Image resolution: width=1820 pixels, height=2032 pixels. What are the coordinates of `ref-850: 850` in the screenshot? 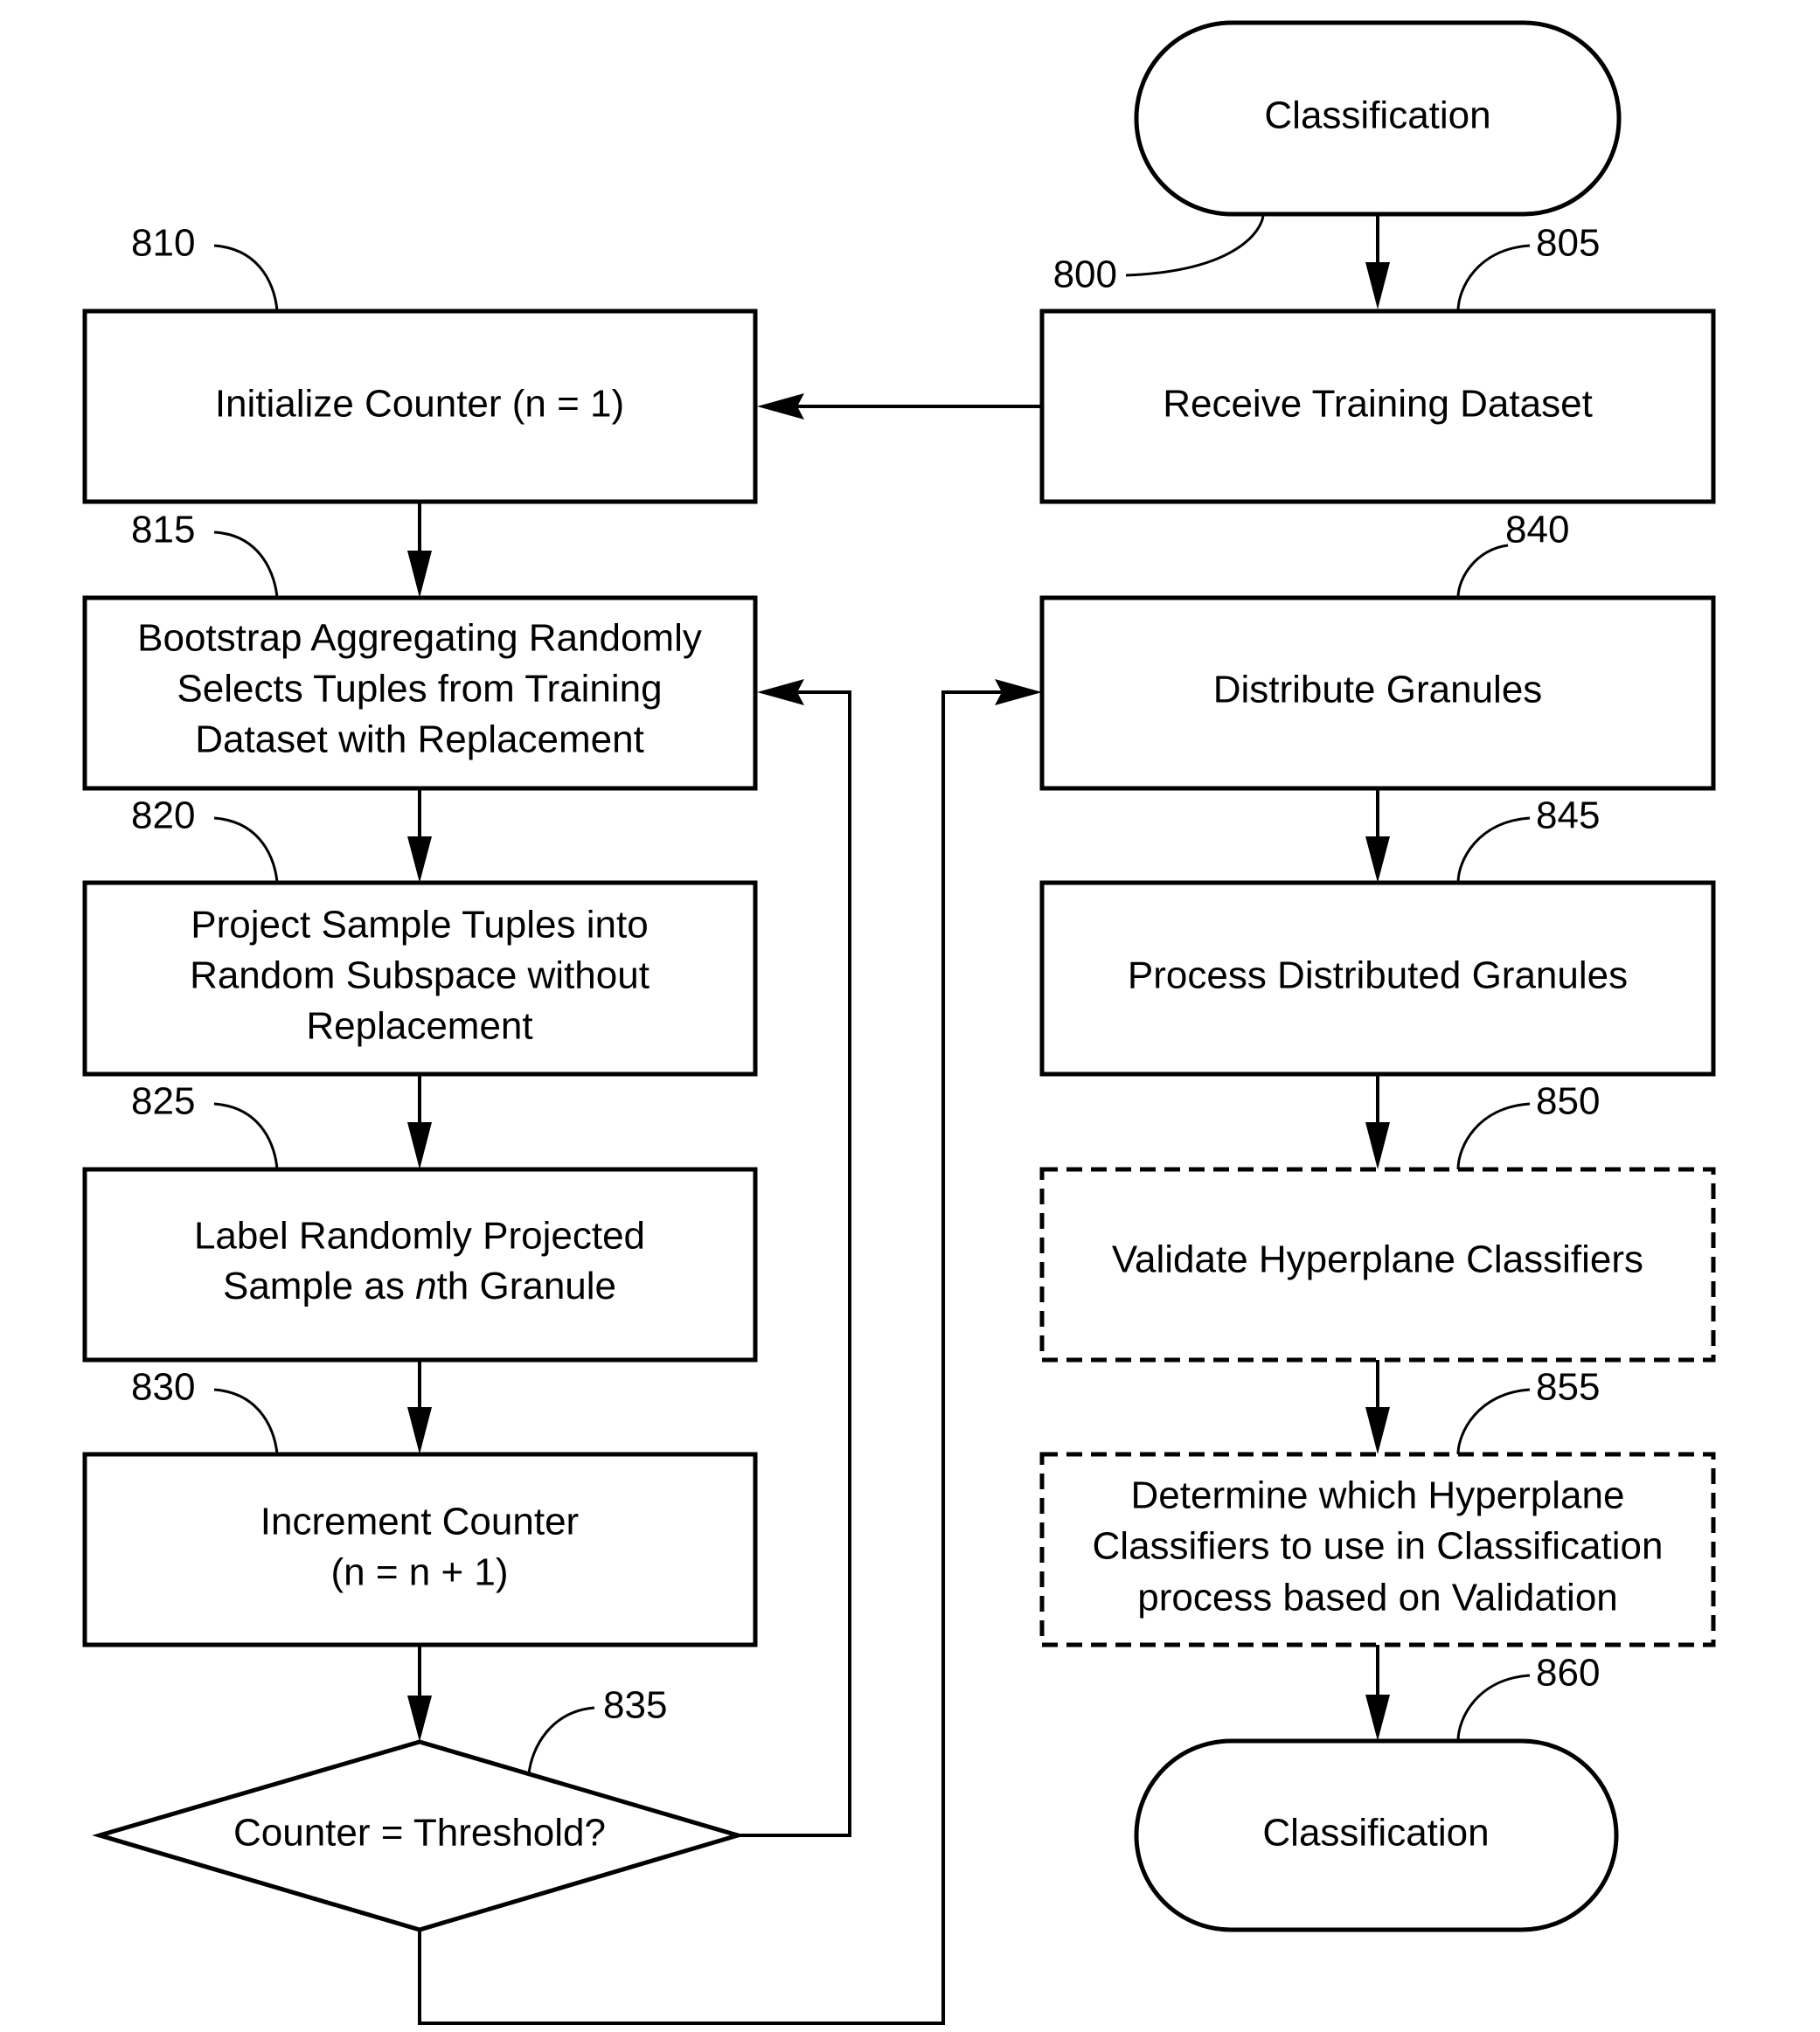 It's located at (1568, 1101).